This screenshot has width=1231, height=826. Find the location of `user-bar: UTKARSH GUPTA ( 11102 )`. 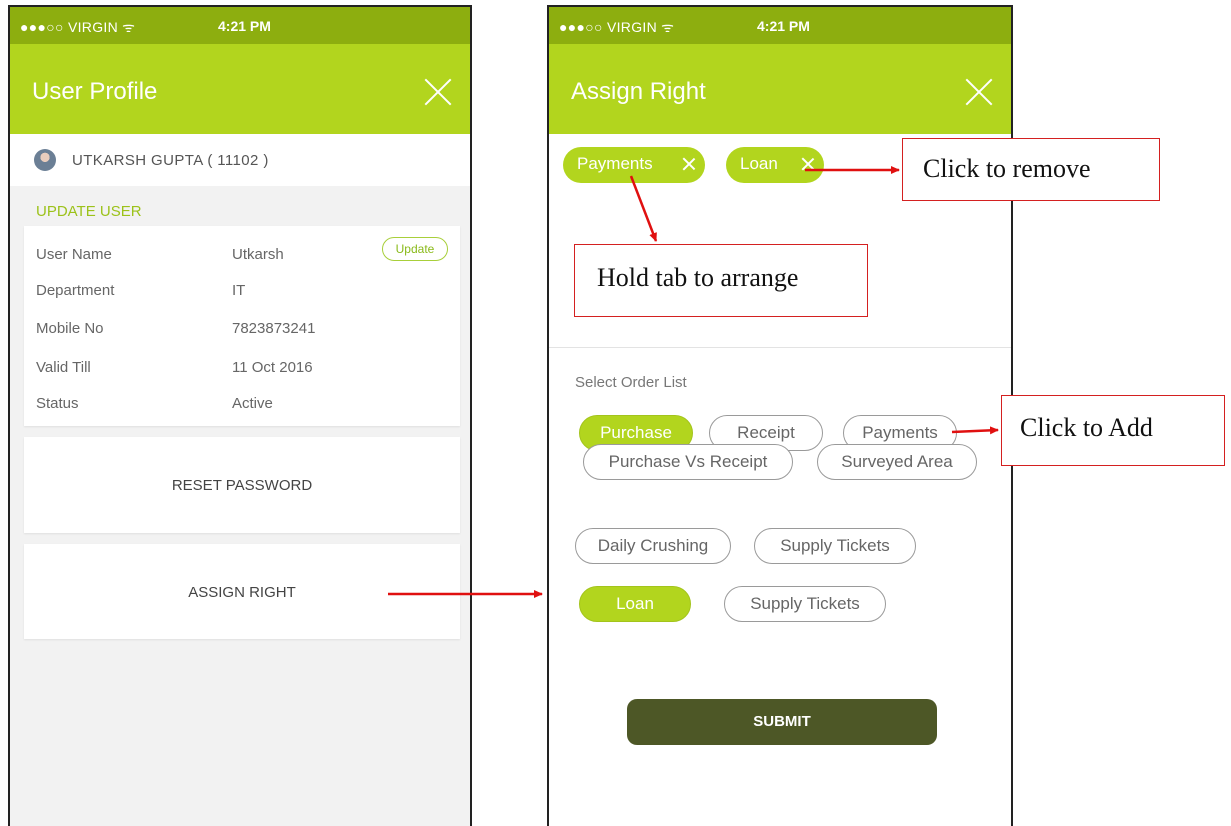

user-bar: UTKARSH GUPTA ( 11102 ) is located at coordinates (240, 160).